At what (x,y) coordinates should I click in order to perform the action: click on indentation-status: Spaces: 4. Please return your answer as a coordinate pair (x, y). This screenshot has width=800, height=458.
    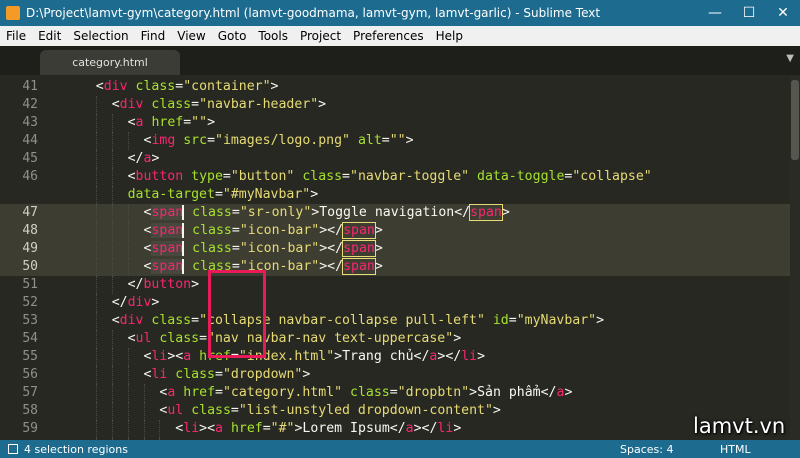
    Looking at the image, I should click on (670, 449).